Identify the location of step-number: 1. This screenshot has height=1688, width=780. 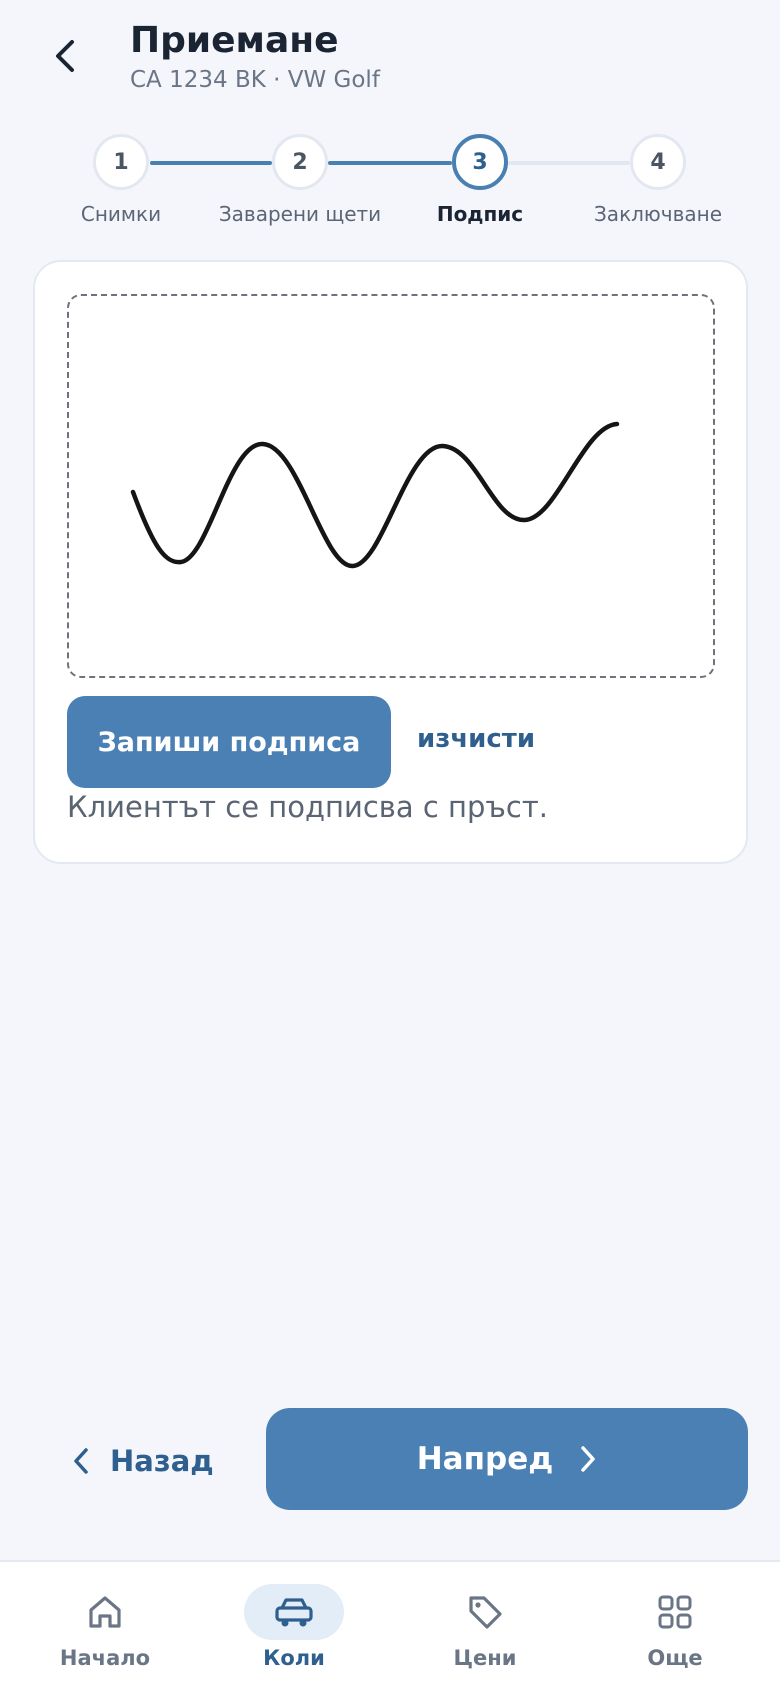
(121, 162).